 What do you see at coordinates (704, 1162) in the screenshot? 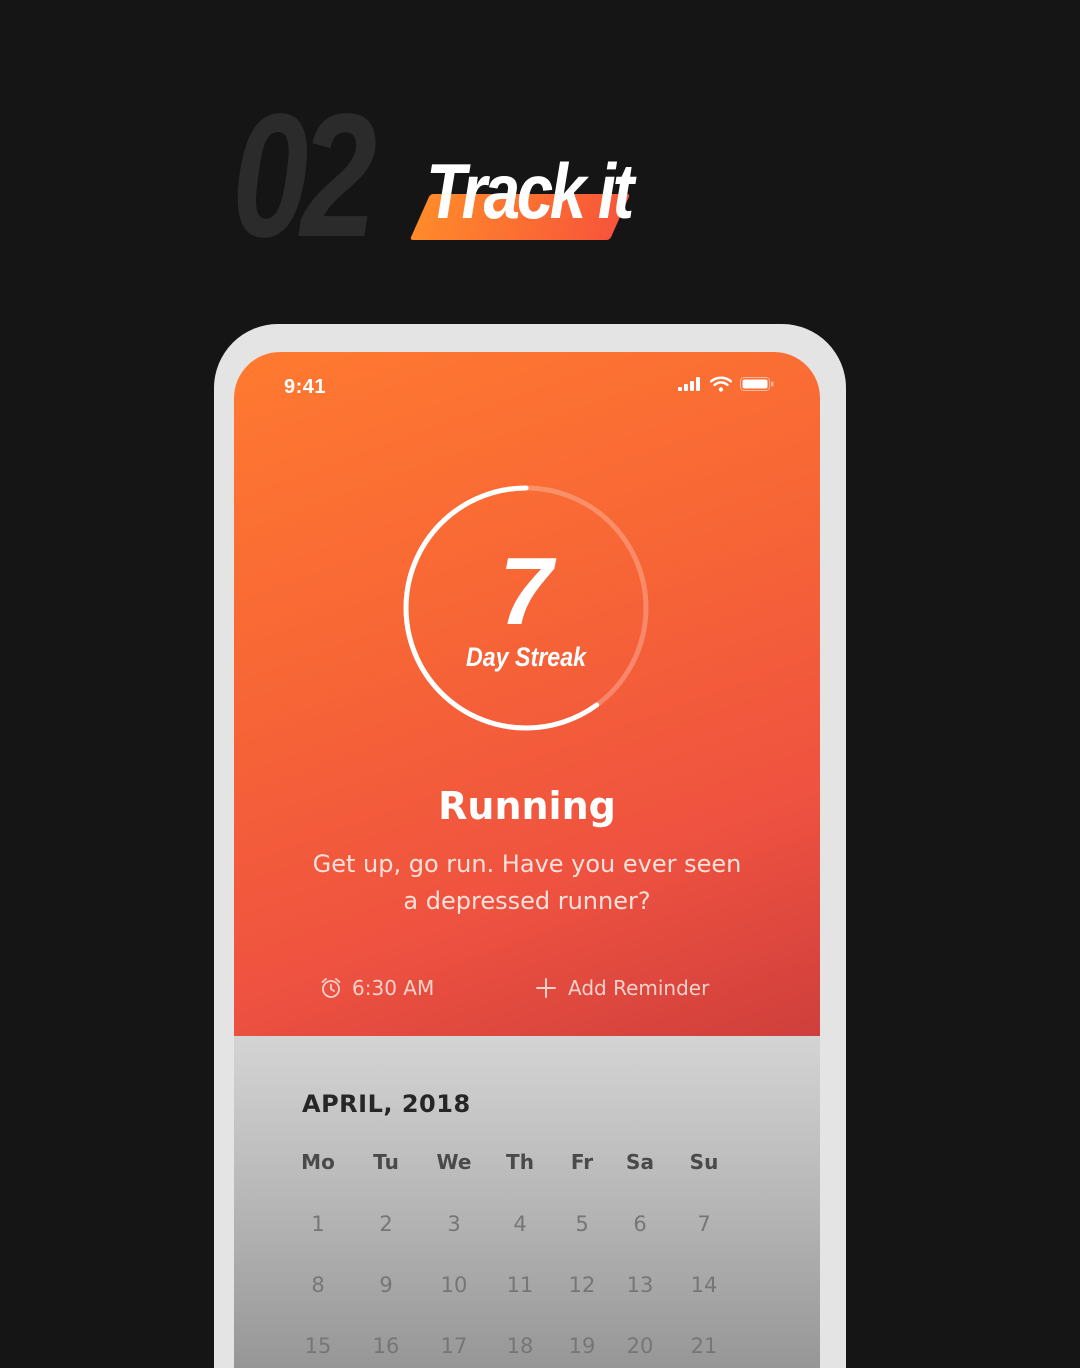
I see `calendar-weekday: Su` at bounding box center [704, 1162].